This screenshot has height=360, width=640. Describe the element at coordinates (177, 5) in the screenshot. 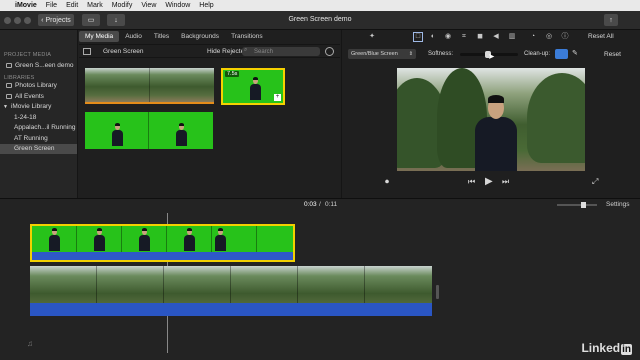

I see `menu-window: Window` at that location.